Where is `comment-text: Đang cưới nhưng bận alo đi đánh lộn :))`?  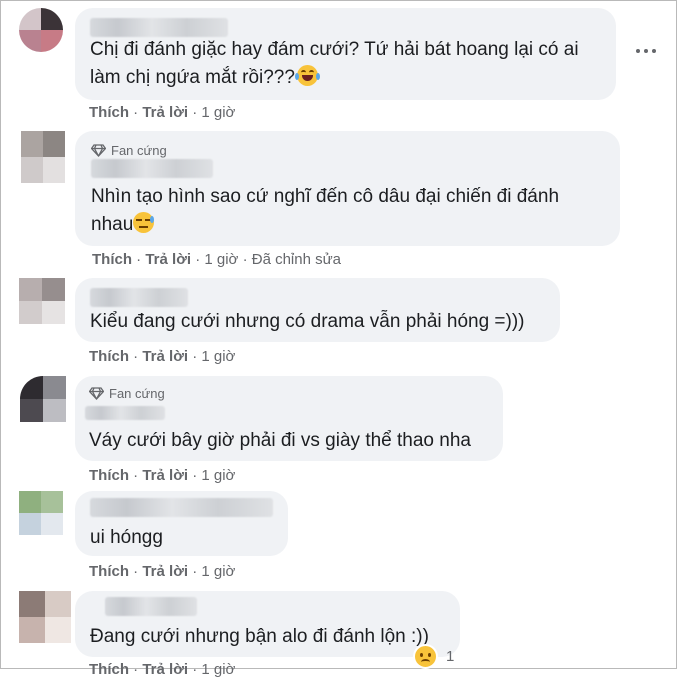 comment-text: Đang cưới nhưng bận alo đi đánh lộn :)) is located at coordinates (259, 636).